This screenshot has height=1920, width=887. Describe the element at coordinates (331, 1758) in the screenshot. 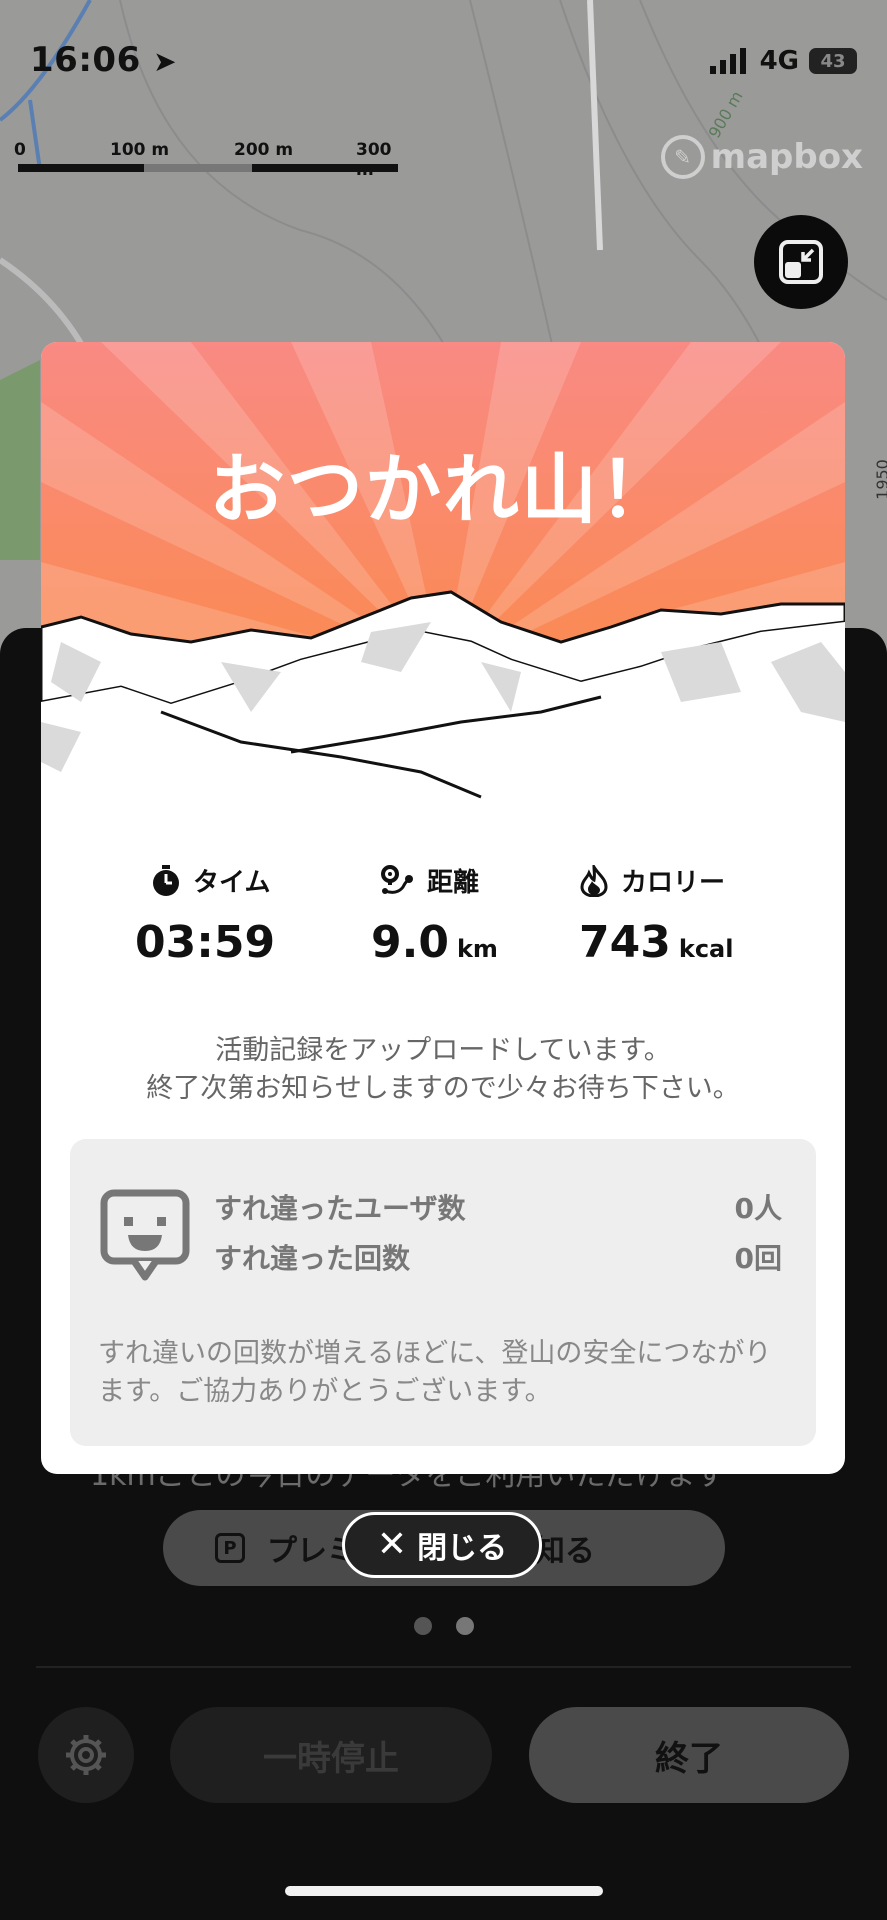

I see `pause-button-label: 一時停止` at that location.